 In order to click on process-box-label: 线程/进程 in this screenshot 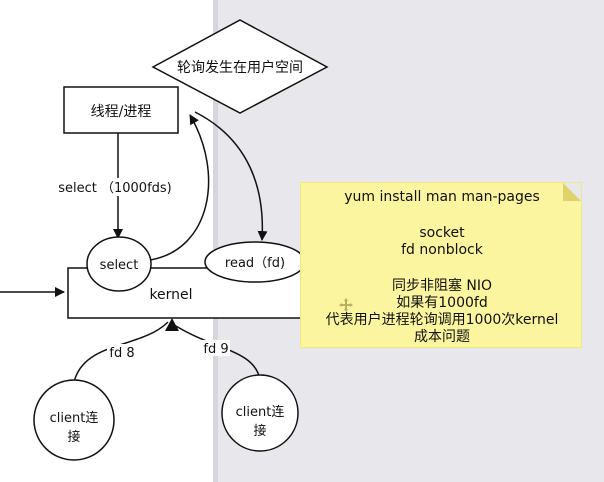, I will do `click(121, 112)`.